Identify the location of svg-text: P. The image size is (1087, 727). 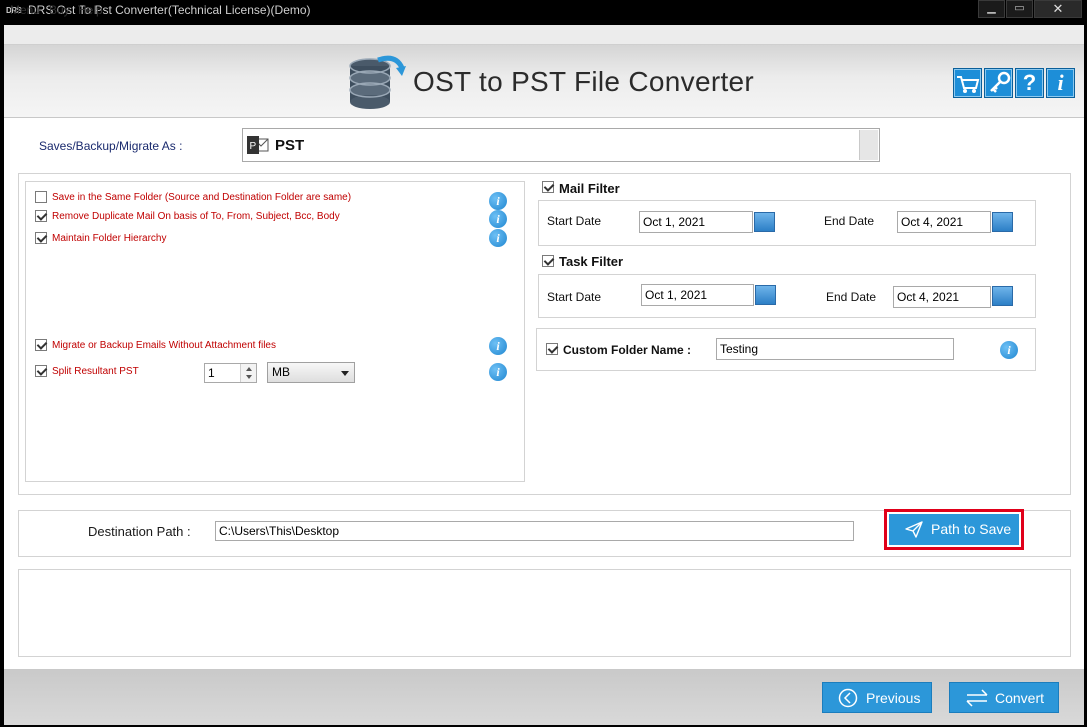
(253, 146).